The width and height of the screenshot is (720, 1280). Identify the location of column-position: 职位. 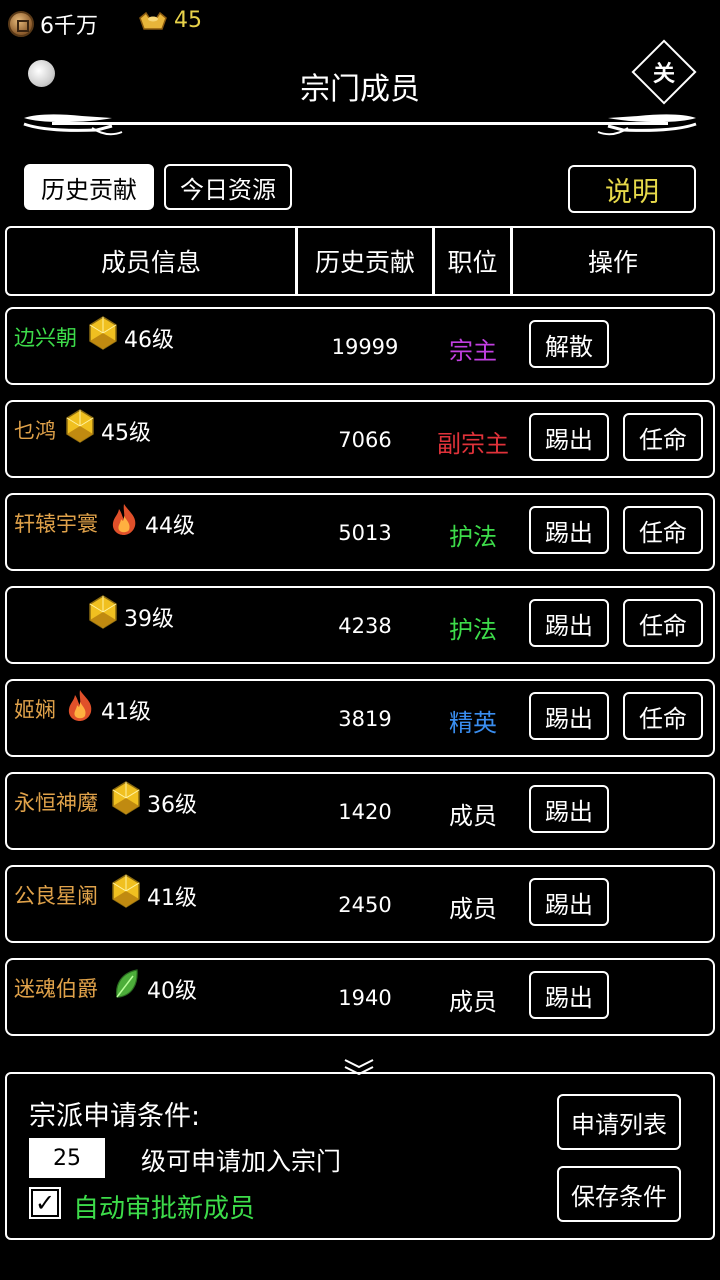
(472, 262).